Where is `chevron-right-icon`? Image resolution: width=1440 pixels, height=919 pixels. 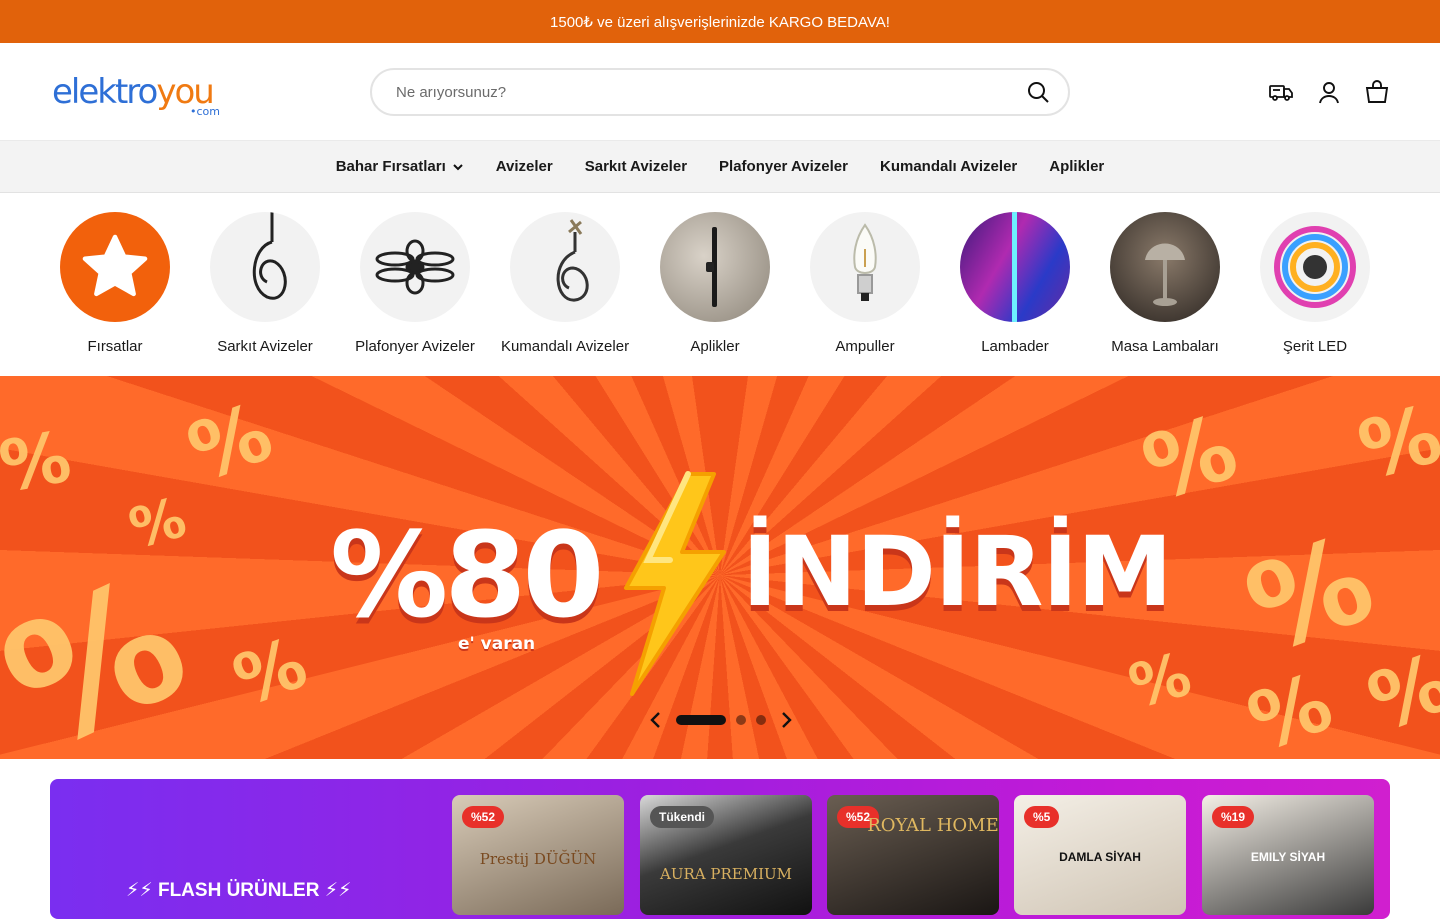
chevron-right-icon is located at coordinates (786, 720).